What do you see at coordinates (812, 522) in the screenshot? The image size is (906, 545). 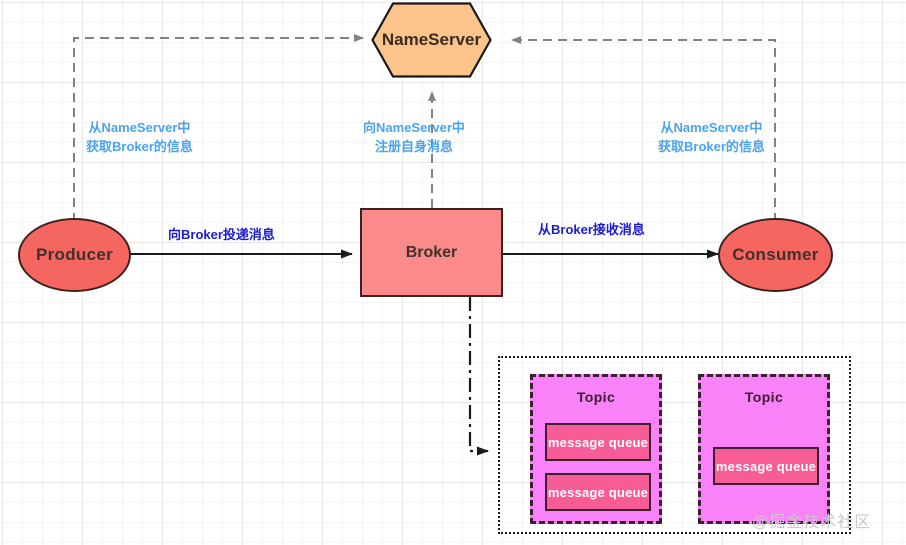 I see `watermark: @掘金技术社区` at bounding box center [812, 522].